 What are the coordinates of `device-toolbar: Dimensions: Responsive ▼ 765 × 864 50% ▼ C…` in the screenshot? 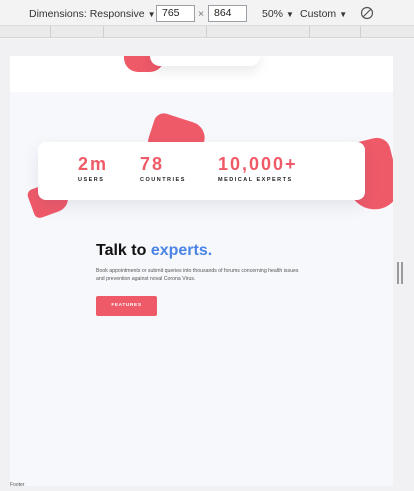 It's located at (207, 13).